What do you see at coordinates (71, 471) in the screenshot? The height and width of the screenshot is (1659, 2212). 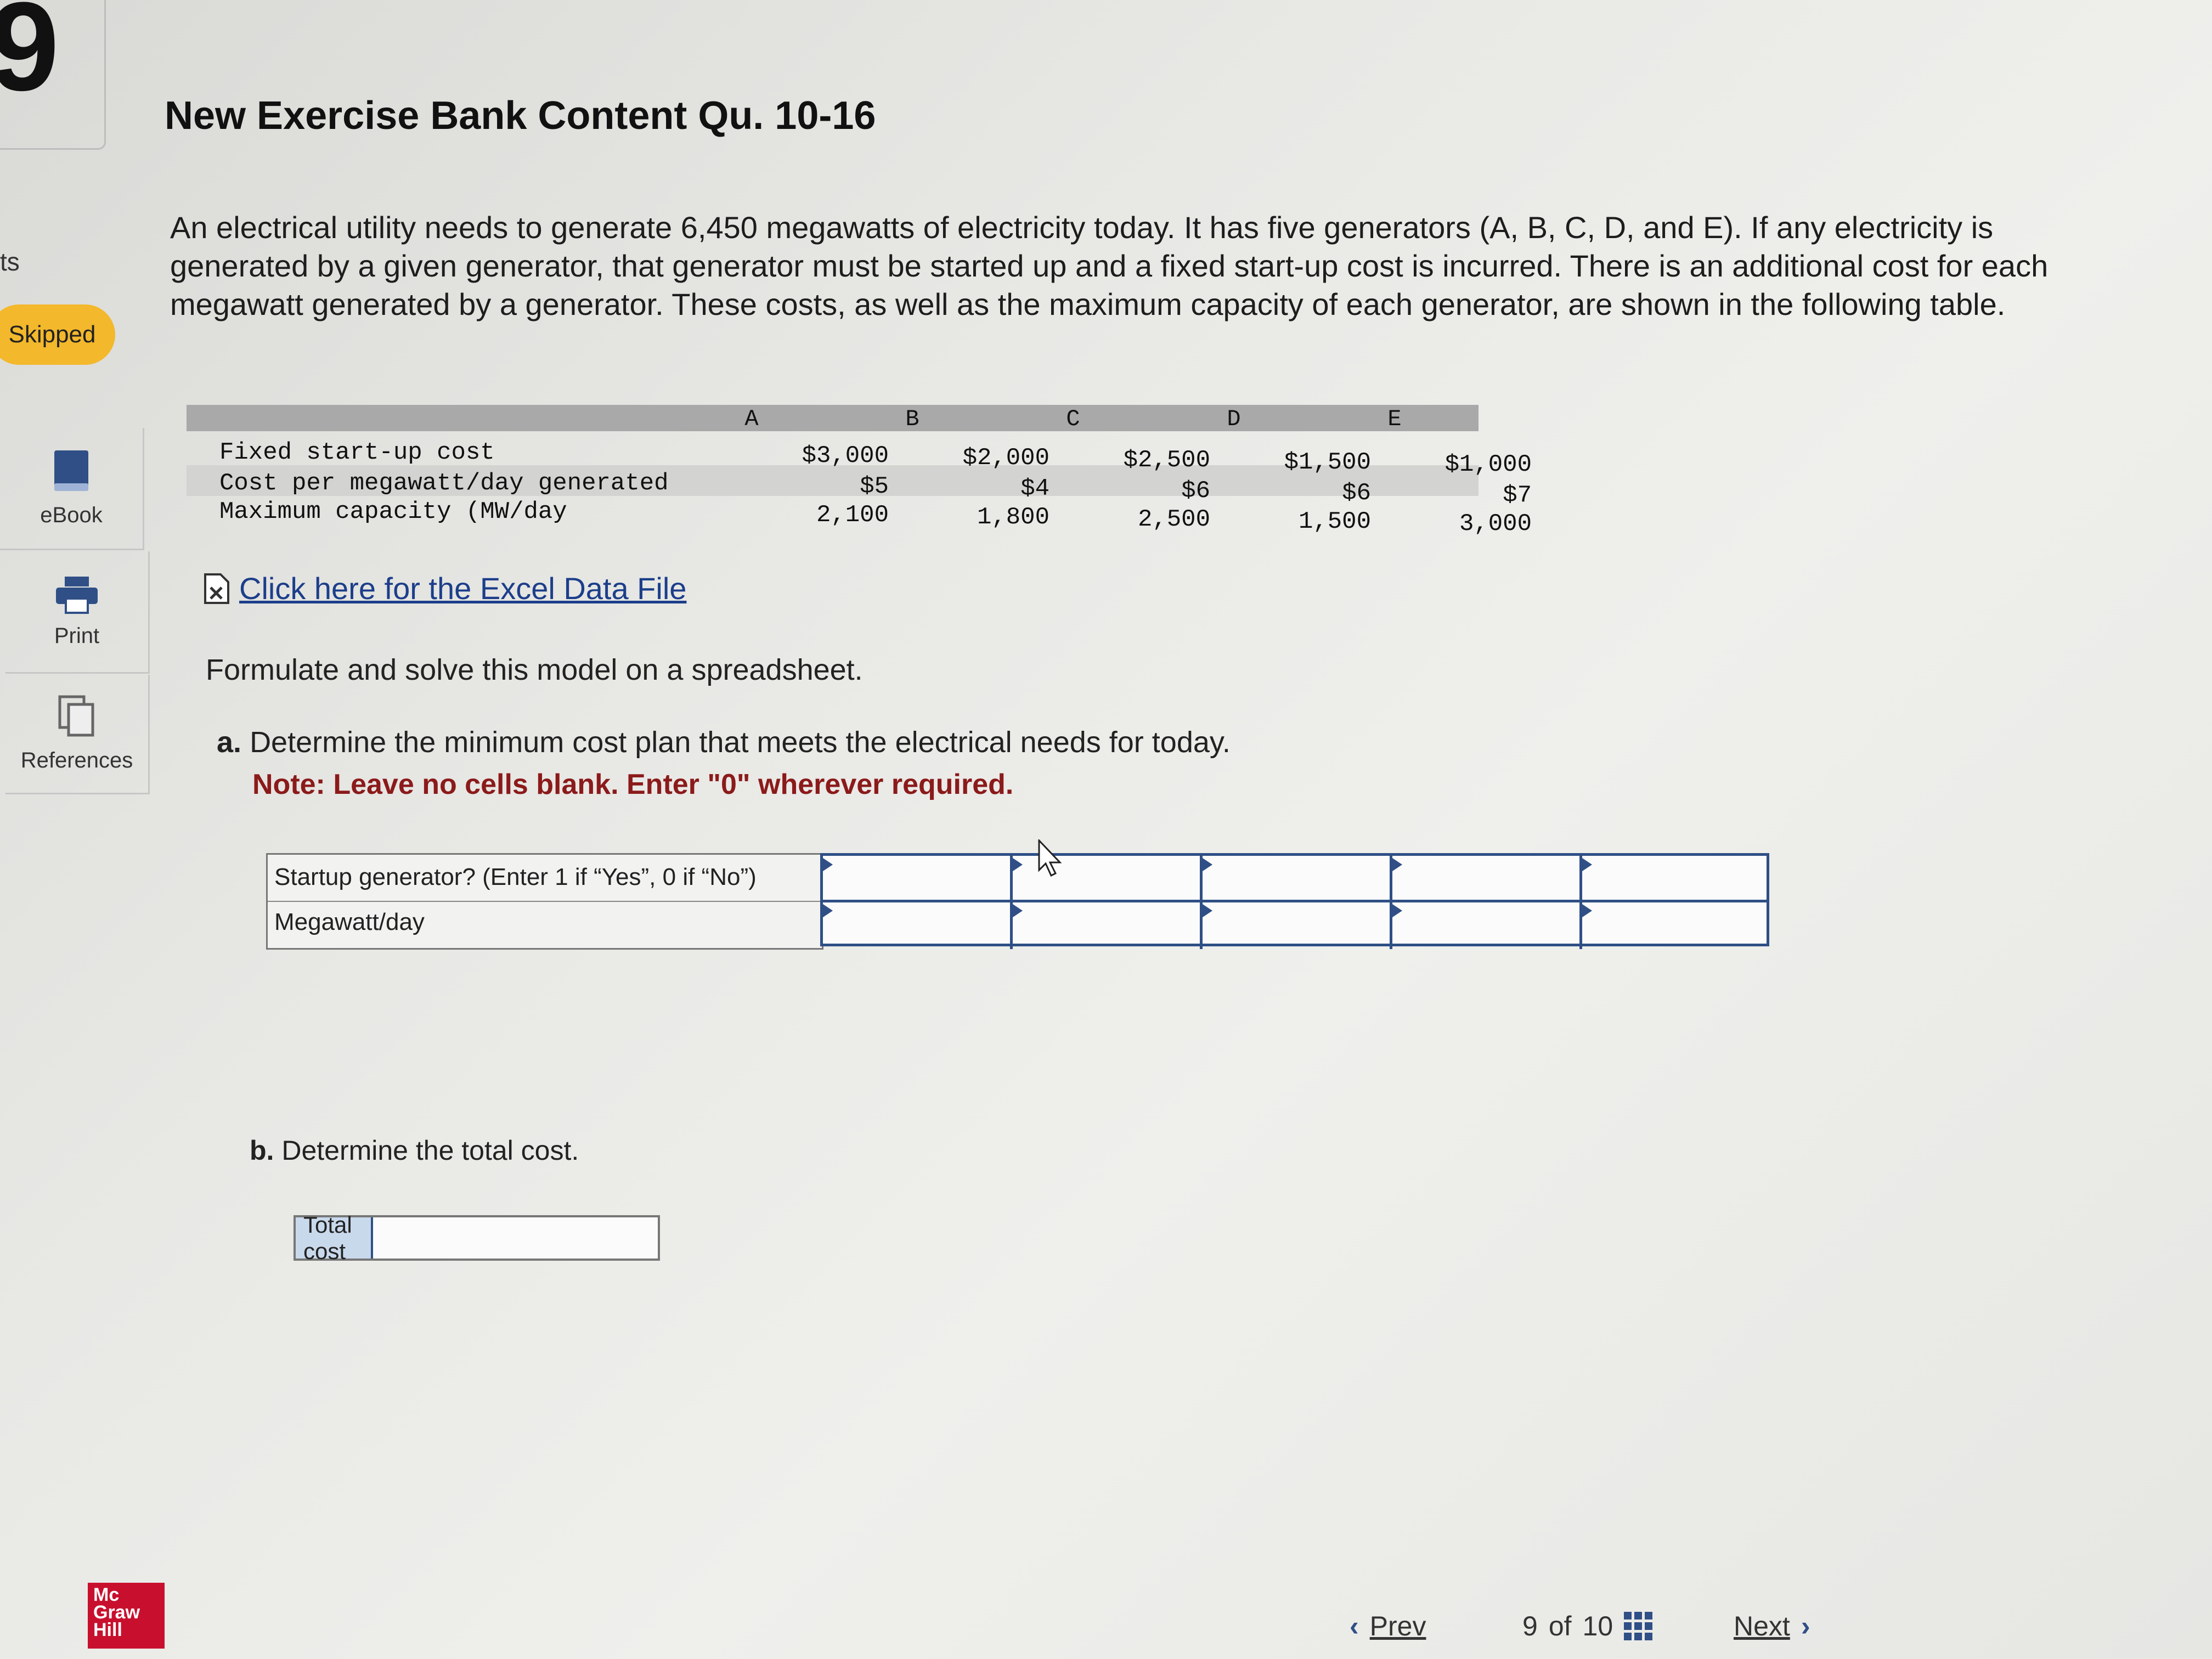 I see `ebook-icon` at bounding box center [71, 471].